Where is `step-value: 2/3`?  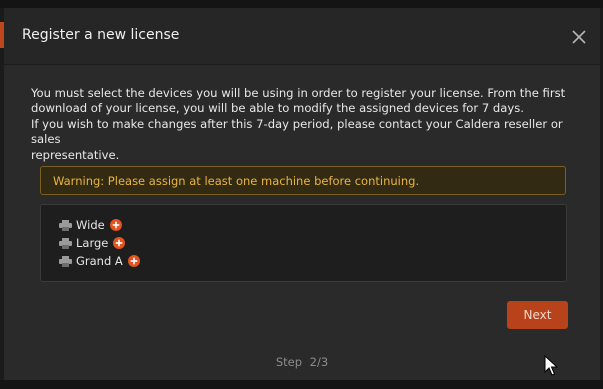
step-value: 2/3 is located at coordinates (319, 362).